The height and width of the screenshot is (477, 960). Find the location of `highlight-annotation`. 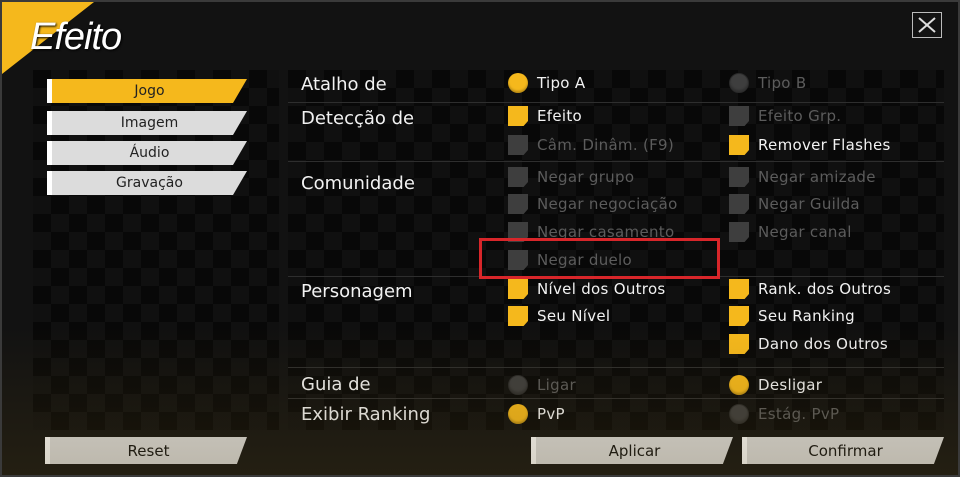

highlight-annotation is located at coordinates (599, 258).